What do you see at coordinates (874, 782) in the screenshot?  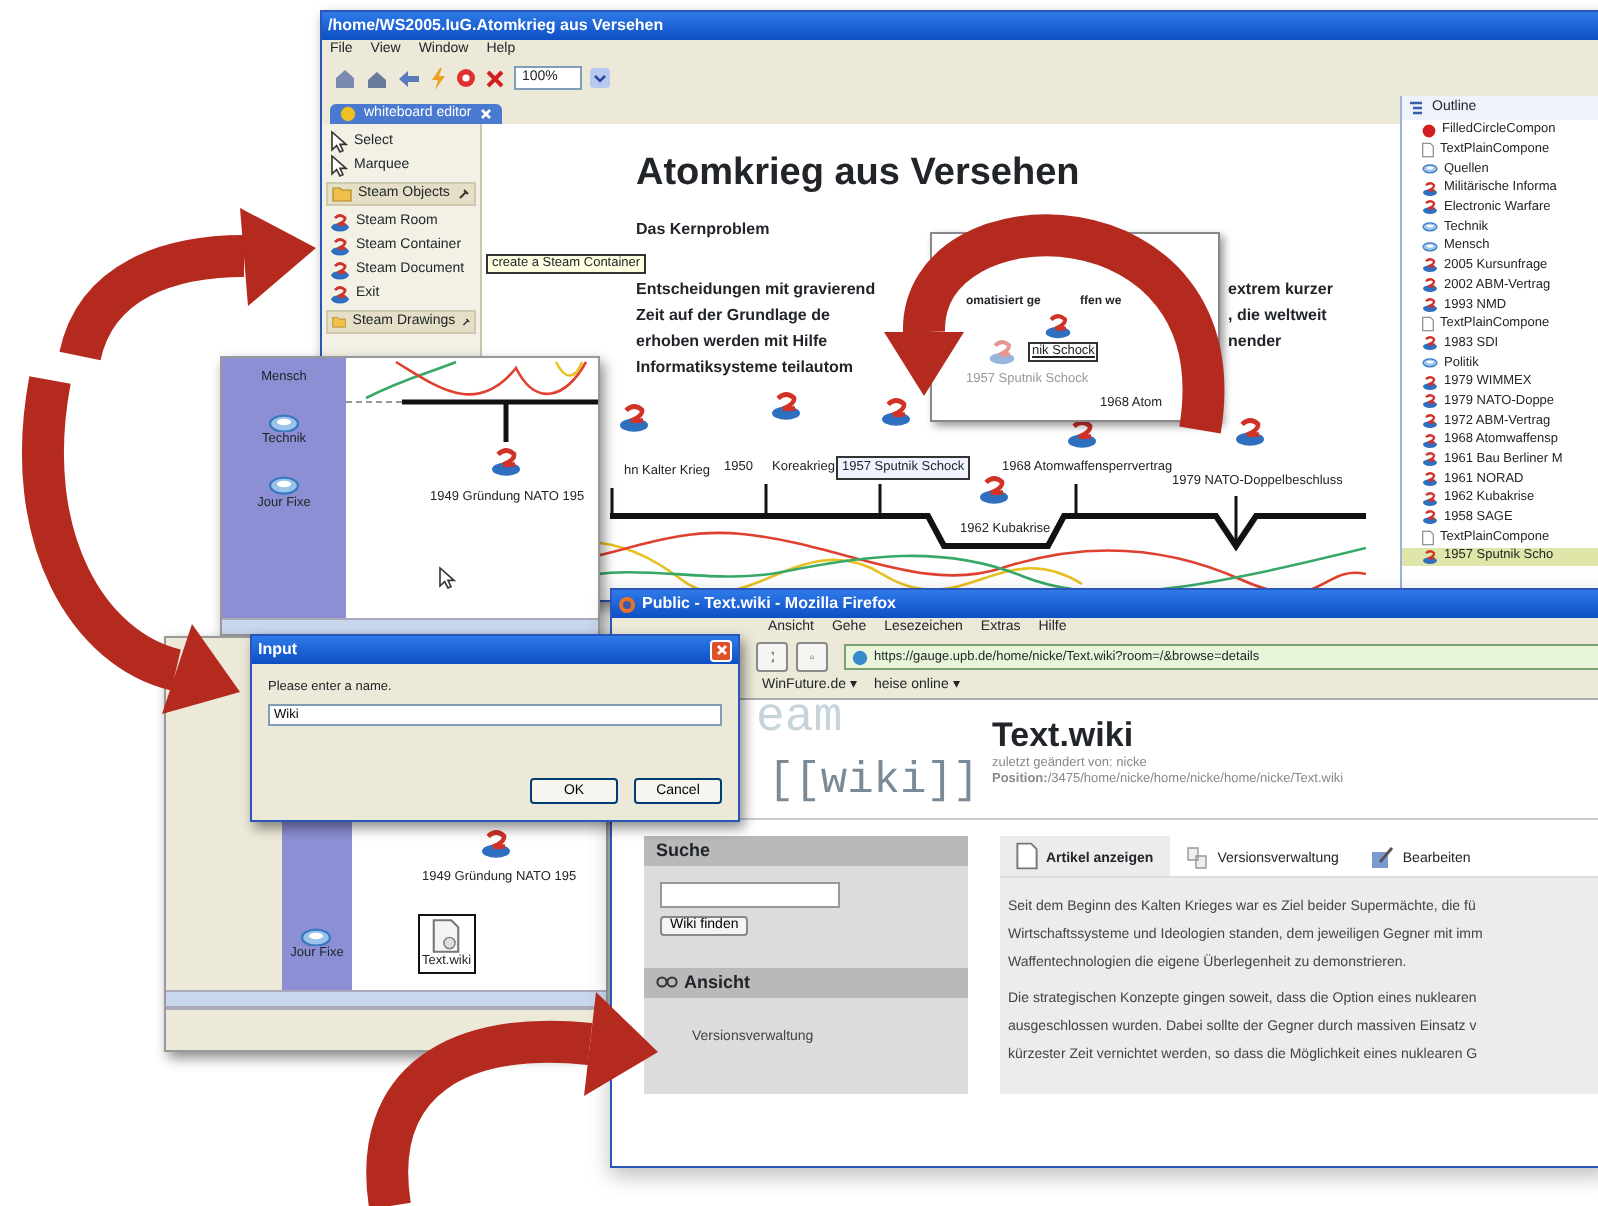 I see `logo-text: [[wiki]]` at bounding box center [874, 782].